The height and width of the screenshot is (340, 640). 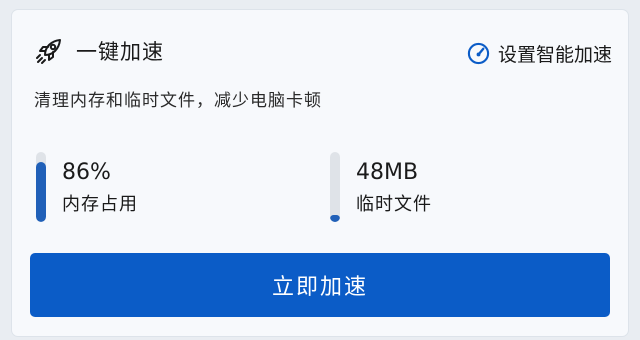 I want to click on speedometer-icon, so click(x=478, y=53).